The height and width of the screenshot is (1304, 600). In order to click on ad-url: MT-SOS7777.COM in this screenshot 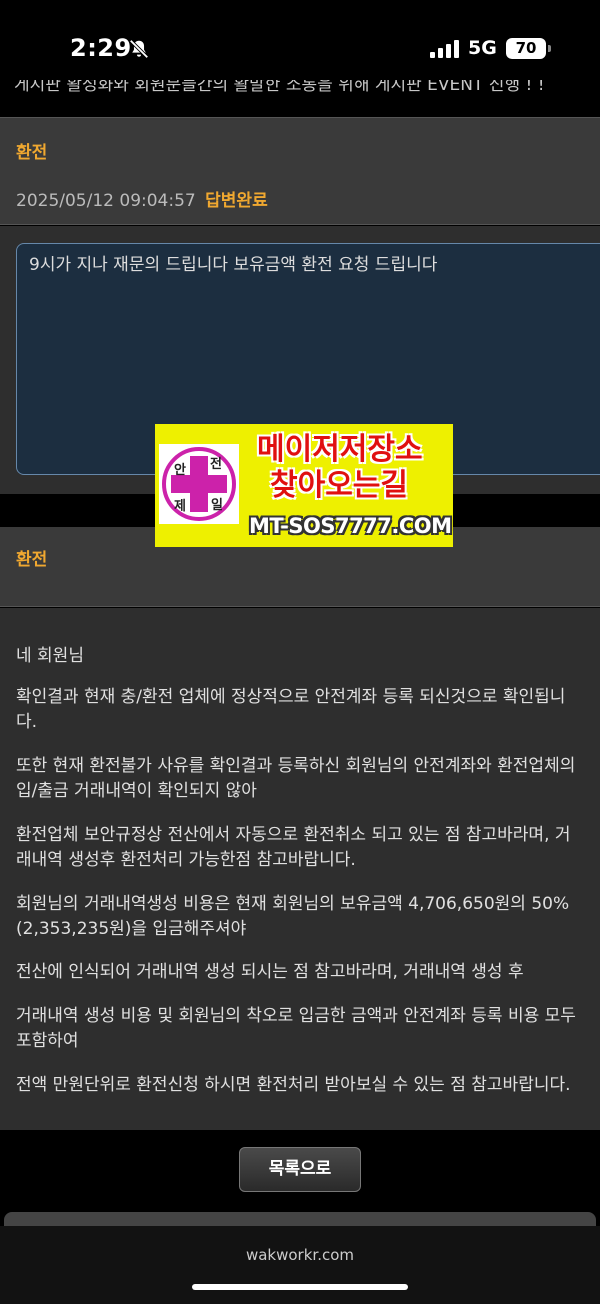, I will do `click(350, 526)`.